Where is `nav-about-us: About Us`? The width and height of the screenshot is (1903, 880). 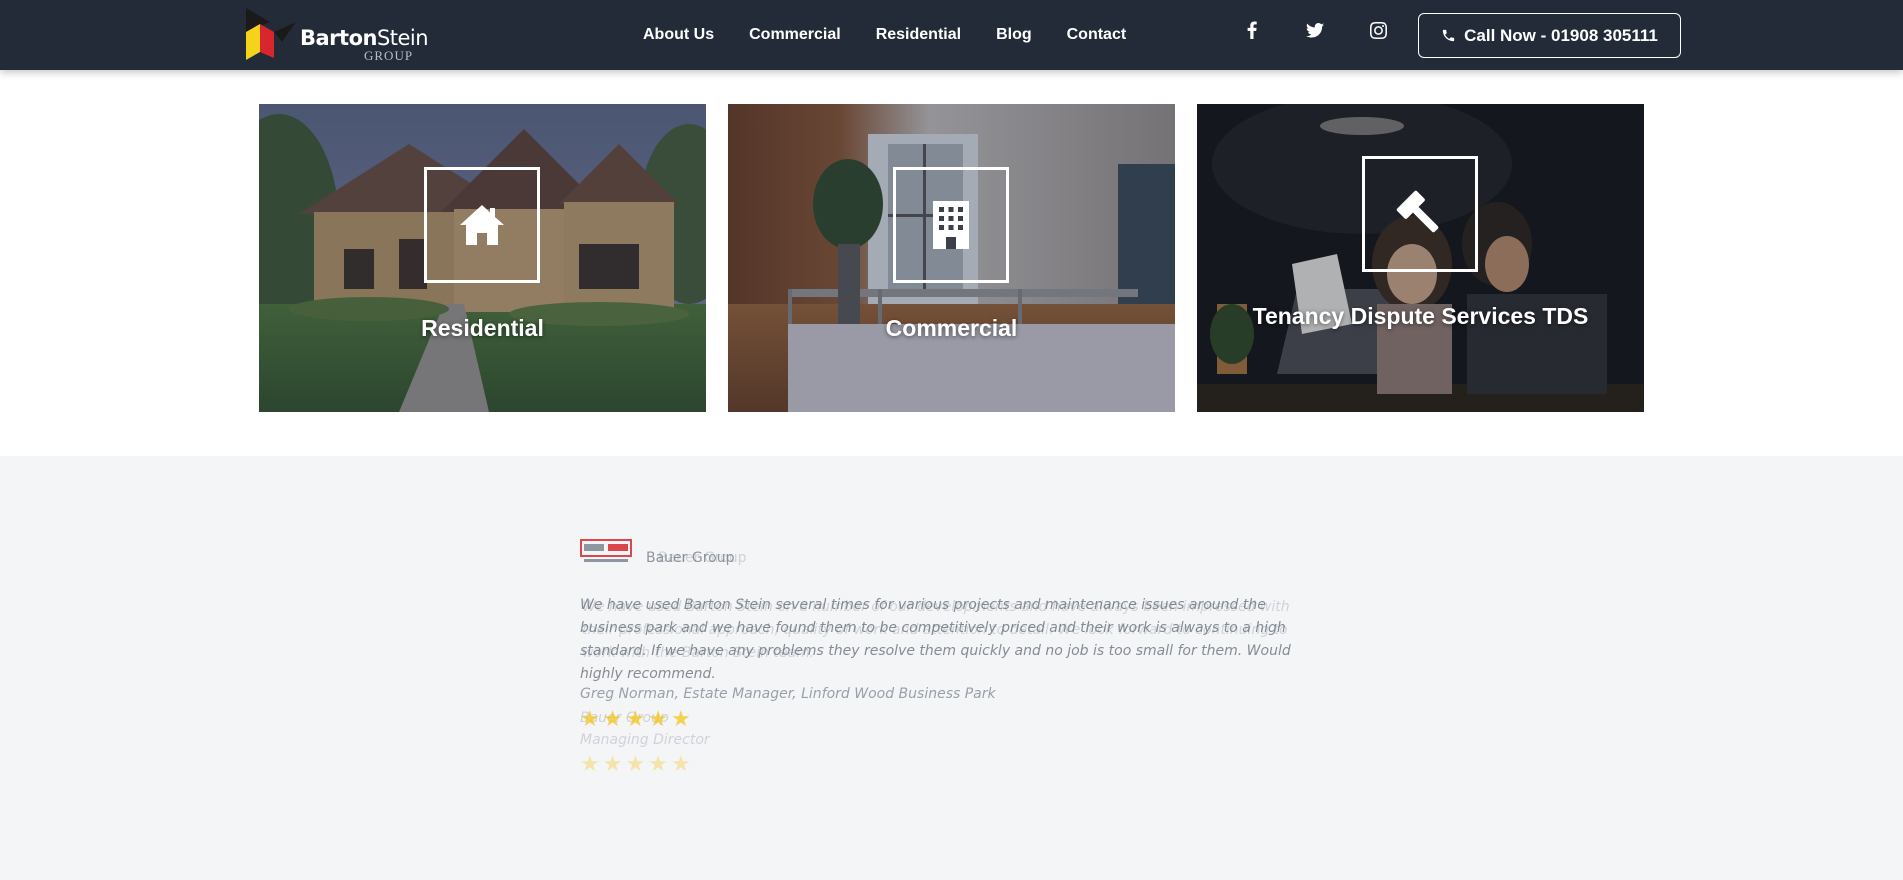
nav-about-us: About Us is located at coordinates (678, 35).